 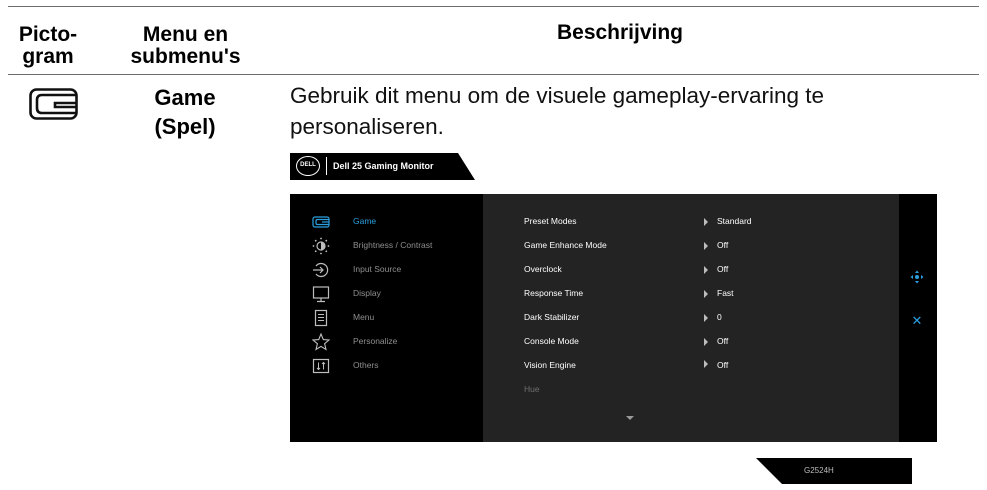 I want to click on setting-label: Response Time, so click(x=554, y=293).